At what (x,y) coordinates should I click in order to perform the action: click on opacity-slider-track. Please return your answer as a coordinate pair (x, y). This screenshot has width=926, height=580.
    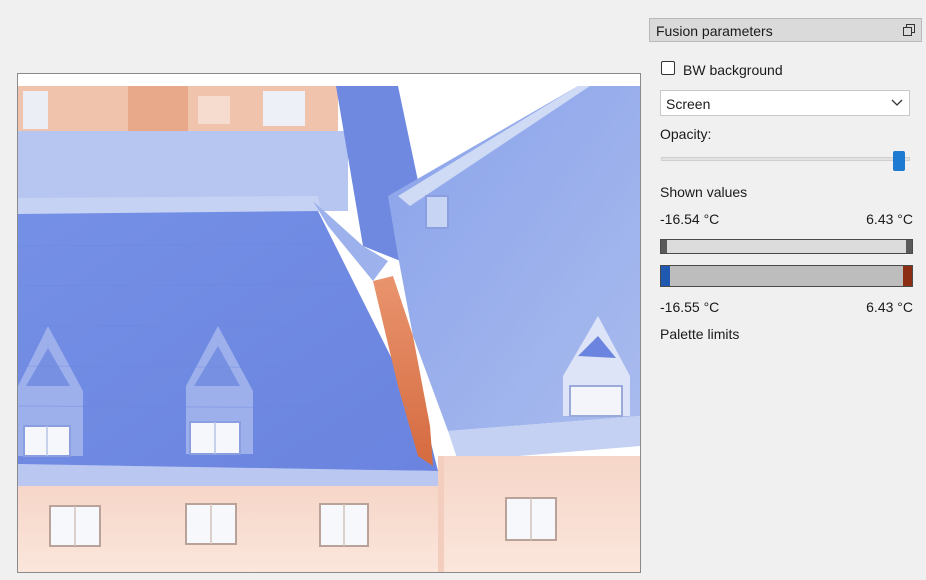
    Looking at the image, I should click on (785, 159).